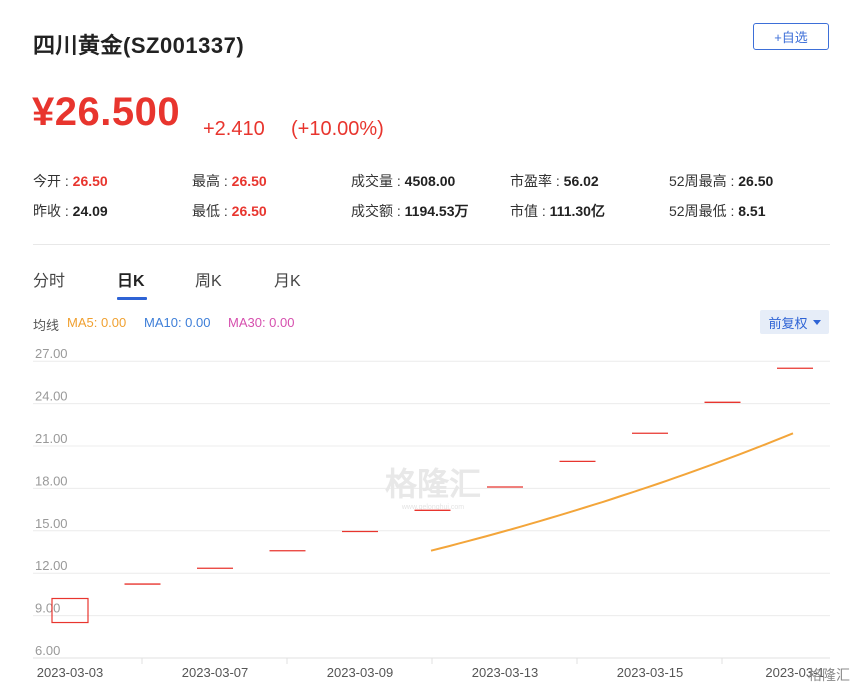  I want to click on y-tick-label: 27.00, so click(51, 353).